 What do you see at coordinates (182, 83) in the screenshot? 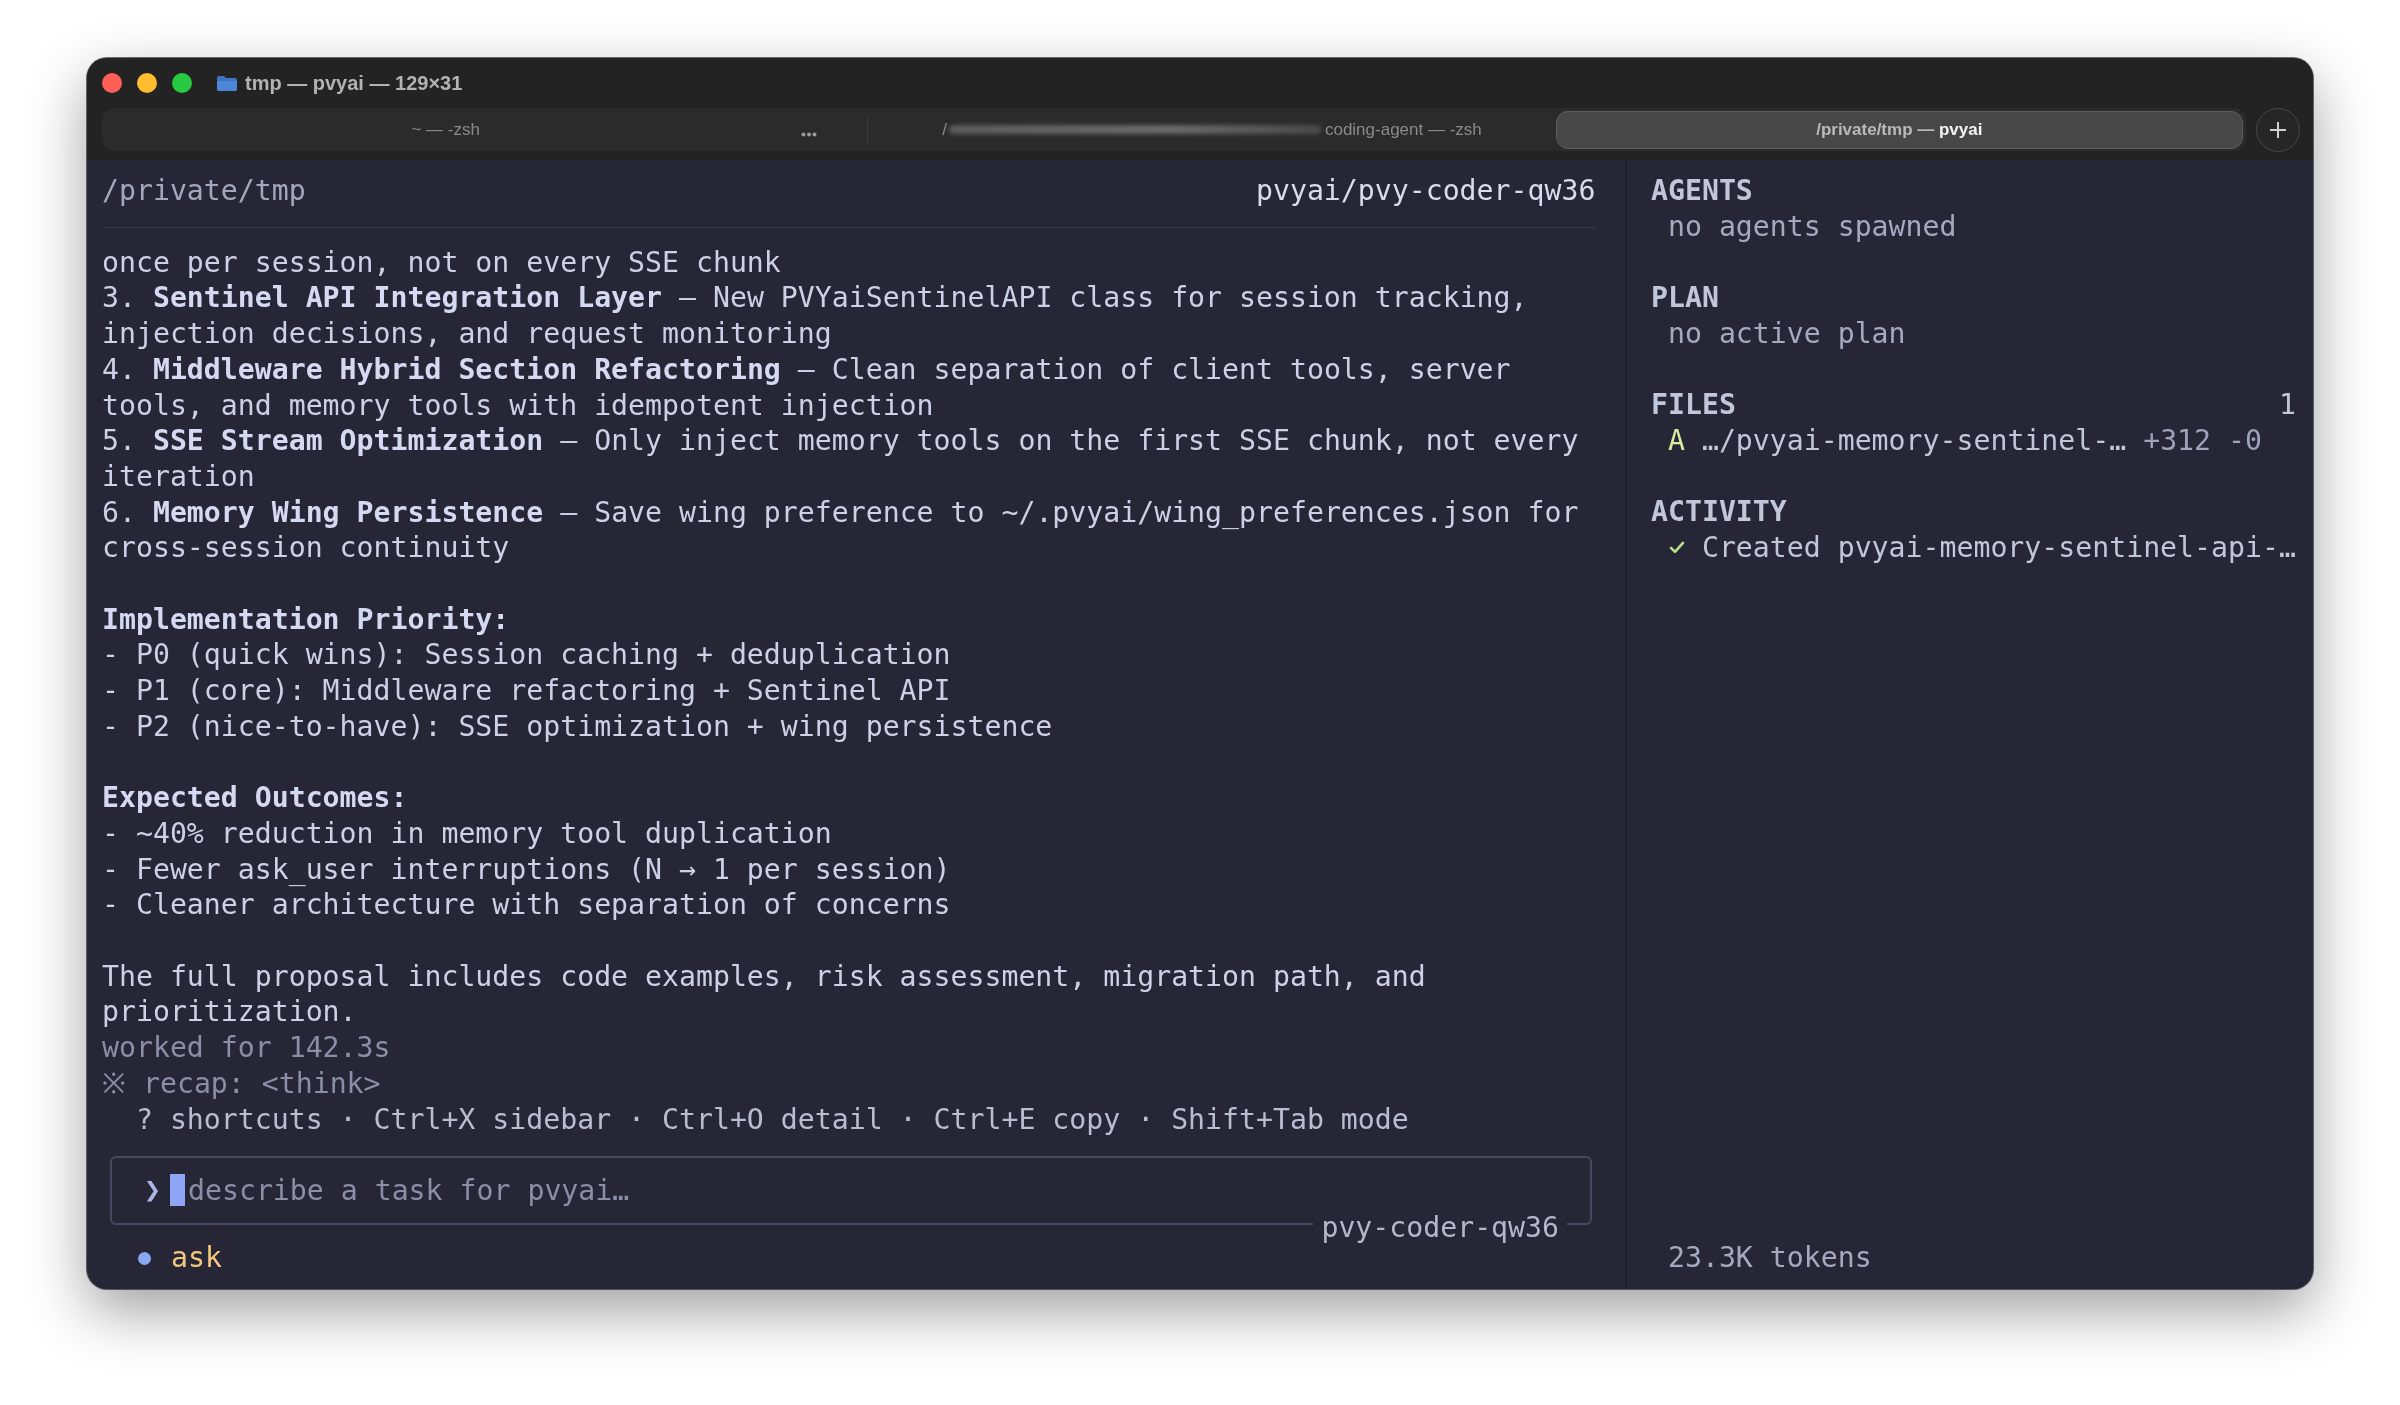
I see `zoom-button` at bounding box center [182, 83].